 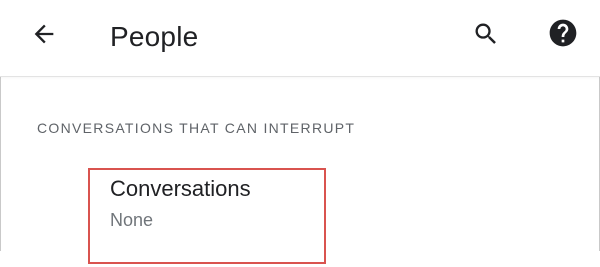 I want to click on help-circle-icon, so click(x=563, y=35).